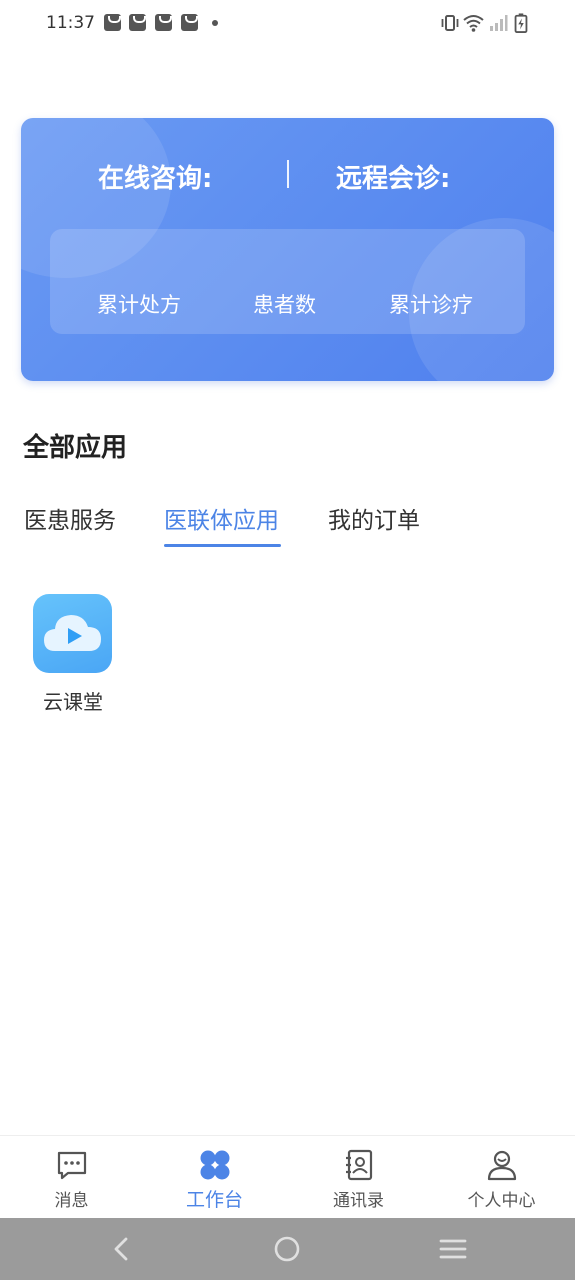  I want to click on app-label: 云课堂, so click(73, 702).